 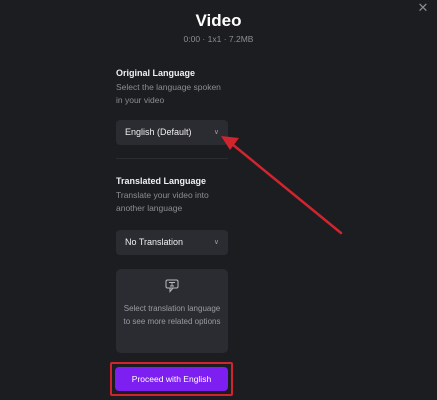 I want to click on translated-language-title: Translated Language, so click(x=161, y=181).